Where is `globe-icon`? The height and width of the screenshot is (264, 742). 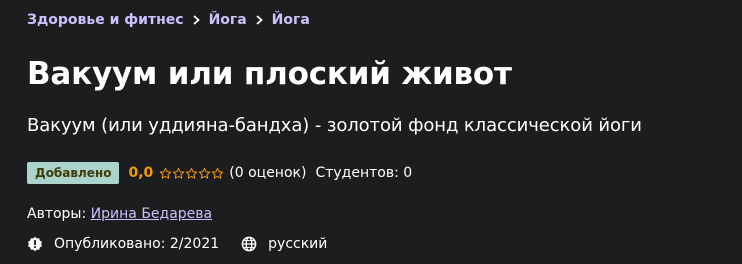 globe-icon is located at coordinates (249, 244).